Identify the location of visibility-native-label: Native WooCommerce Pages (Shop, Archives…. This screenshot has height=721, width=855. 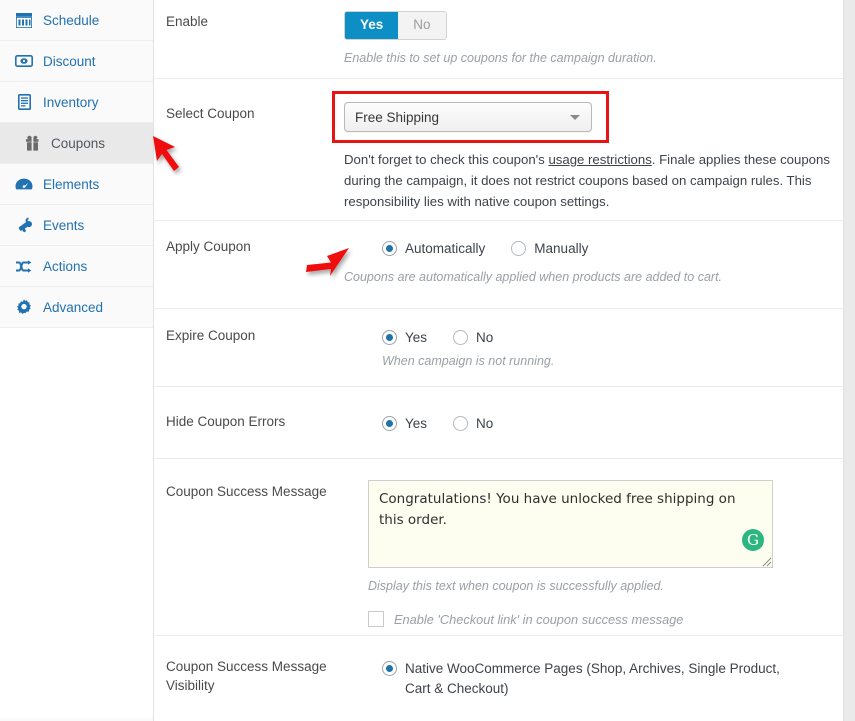
(592, 678).